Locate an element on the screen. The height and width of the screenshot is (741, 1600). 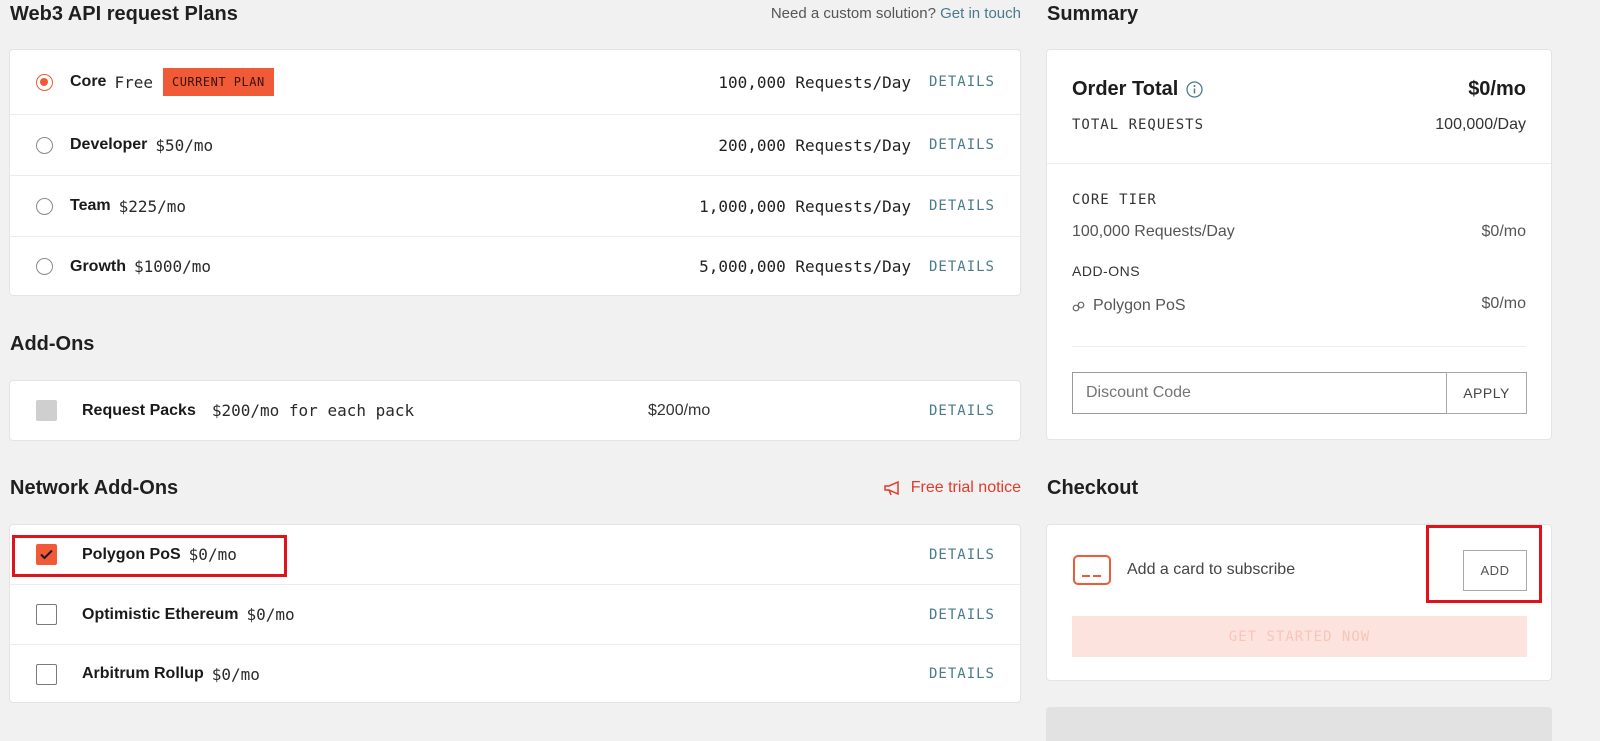
plan-radio-developer is located at coordinates (44, 145).